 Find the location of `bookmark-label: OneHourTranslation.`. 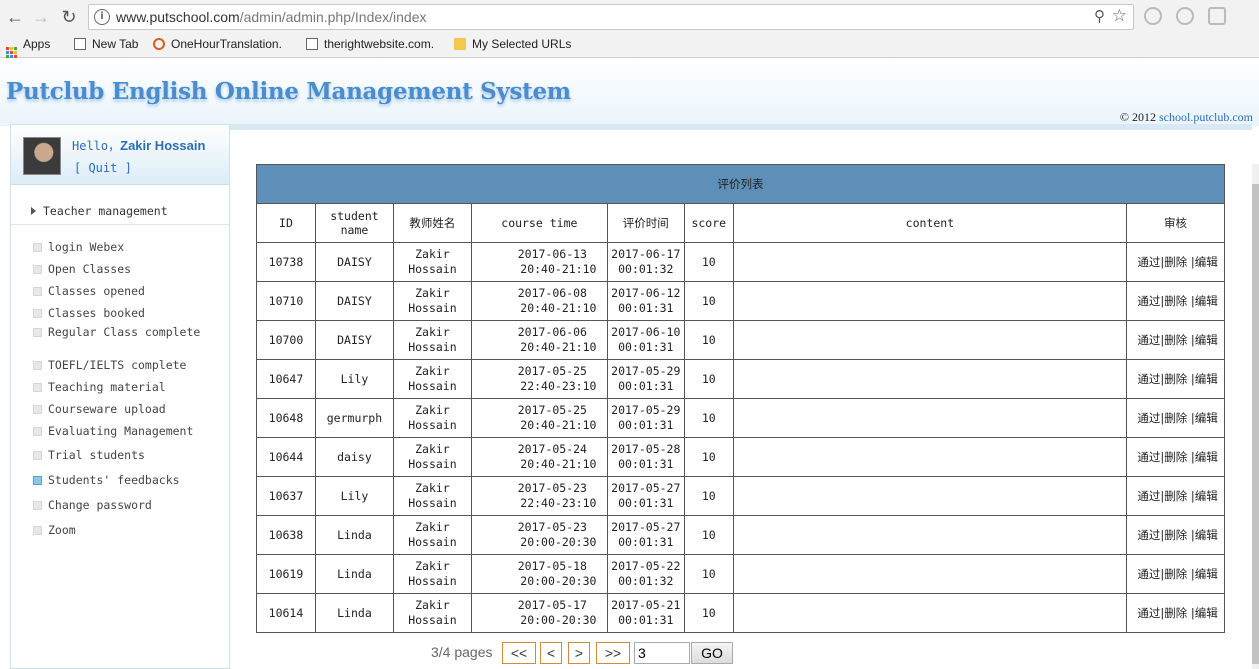

bookmark-label: OneHourTranslation. is located at coordinates (226, 44).